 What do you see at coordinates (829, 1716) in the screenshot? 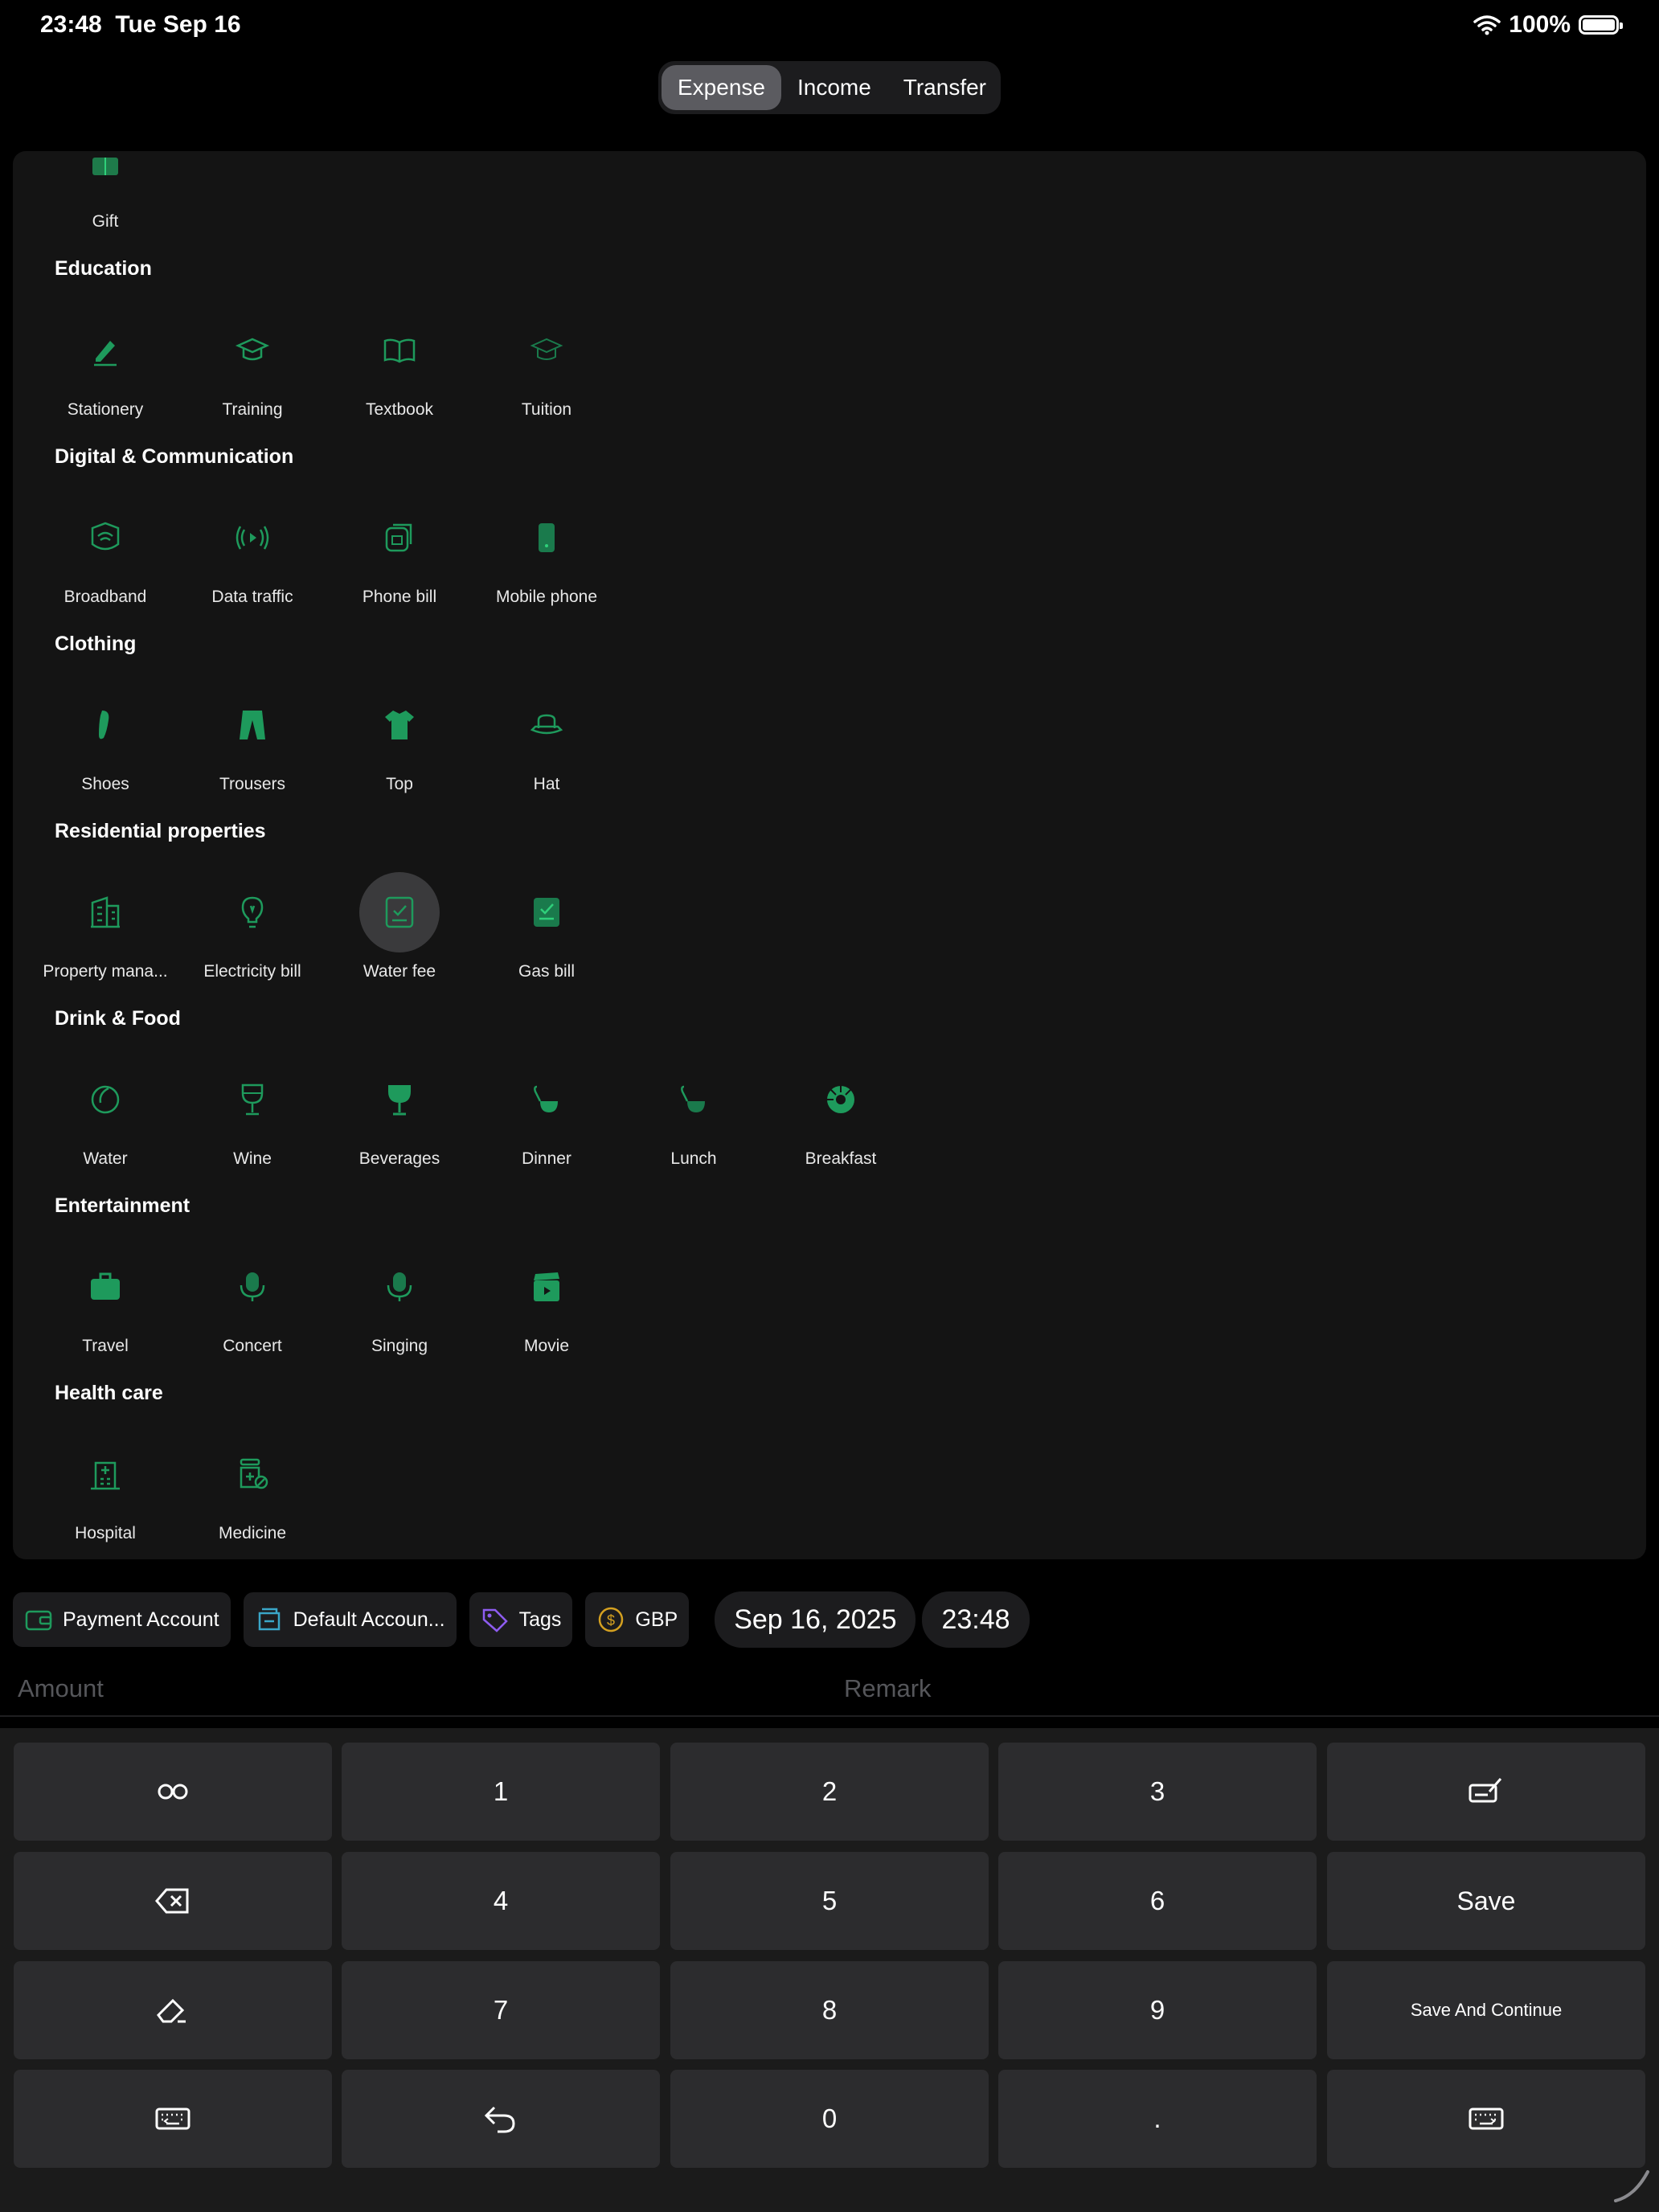
I see `divider` at bounding box center [829, 1716].